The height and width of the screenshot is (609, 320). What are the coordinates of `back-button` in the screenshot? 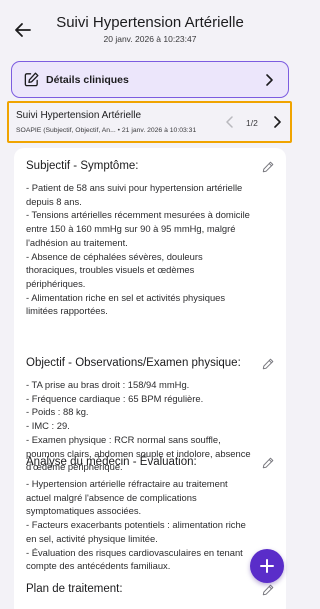 It's located at (23, 30).